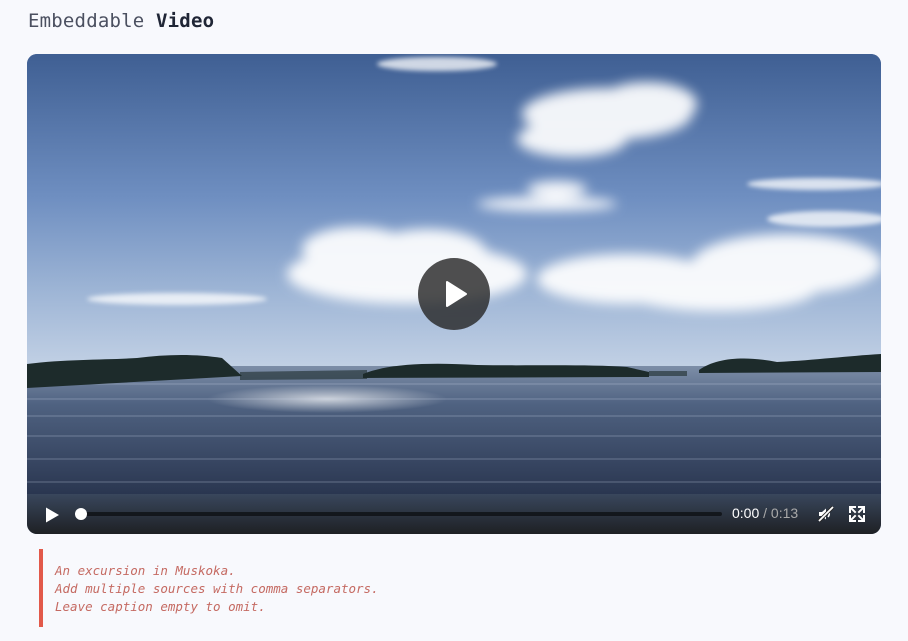 This screenshot has height=641, width=908. What do you see at coordinates (784, 513) in the screenshot?
I see `duration: 0:13` at bounding box center [784, 513].